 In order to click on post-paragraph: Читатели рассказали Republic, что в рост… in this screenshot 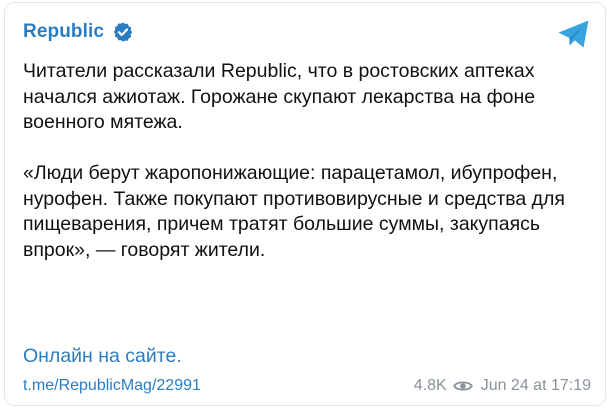, I will do `click(279, 96)`.